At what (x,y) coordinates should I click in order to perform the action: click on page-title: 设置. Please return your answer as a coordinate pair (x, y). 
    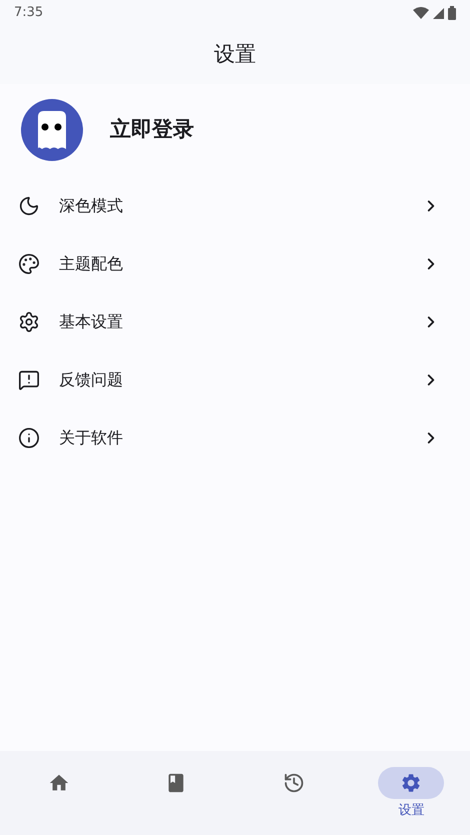
    Looking at the image, I should click on (235, 54).